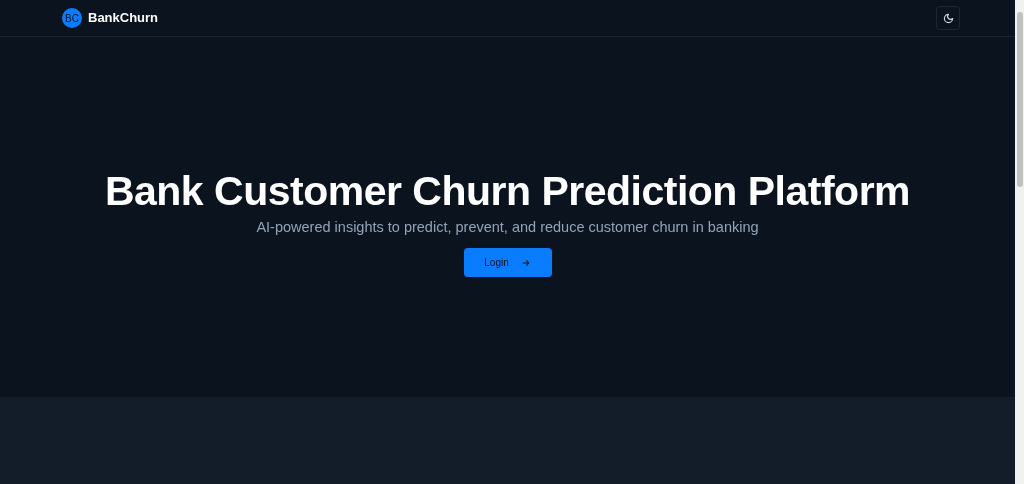 This screenshot has width=1024, height=484. I want to click on theme-toggle-button, so click(948, 18).